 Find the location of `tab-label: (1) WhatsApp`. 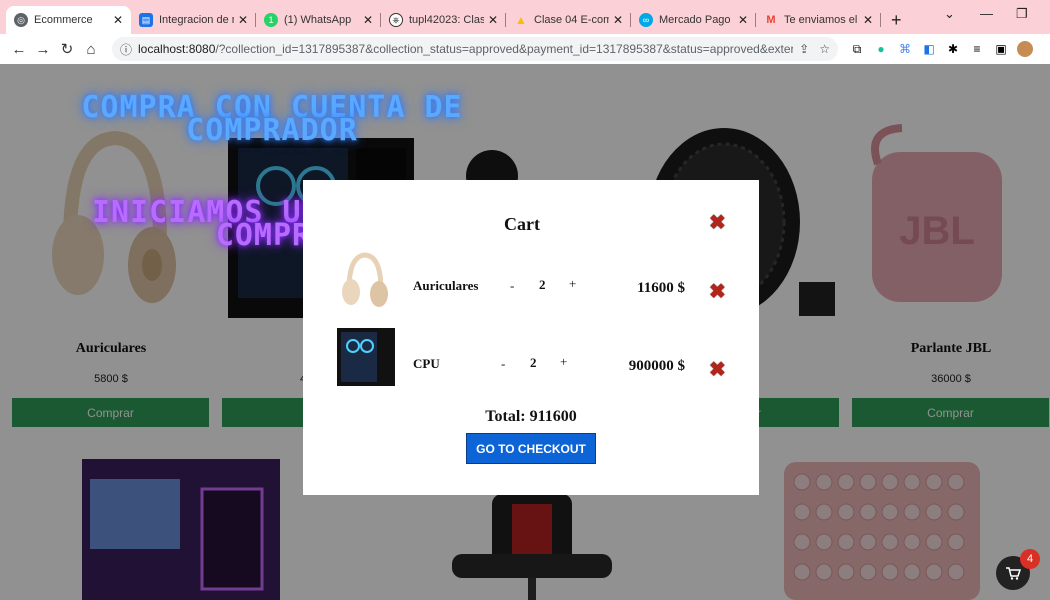

tab-label: (1) WhatsApp is located at coordinates (318, 20).